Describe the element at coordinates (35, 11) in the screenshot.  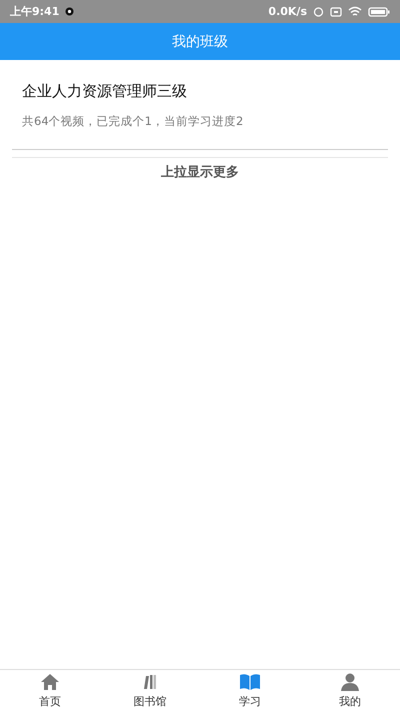
I see `clock: 上午9:41` at that location.